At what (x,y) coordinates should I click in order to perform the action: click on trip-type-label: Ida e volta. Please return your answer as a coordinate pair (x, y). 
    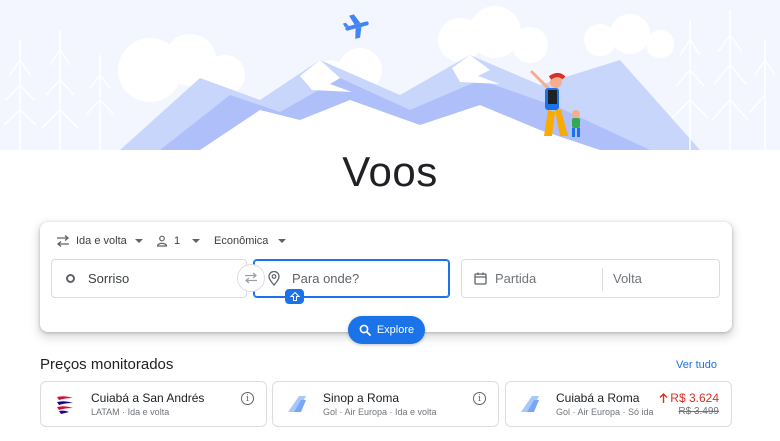
    Looking at the image, I should click on (101, 241).